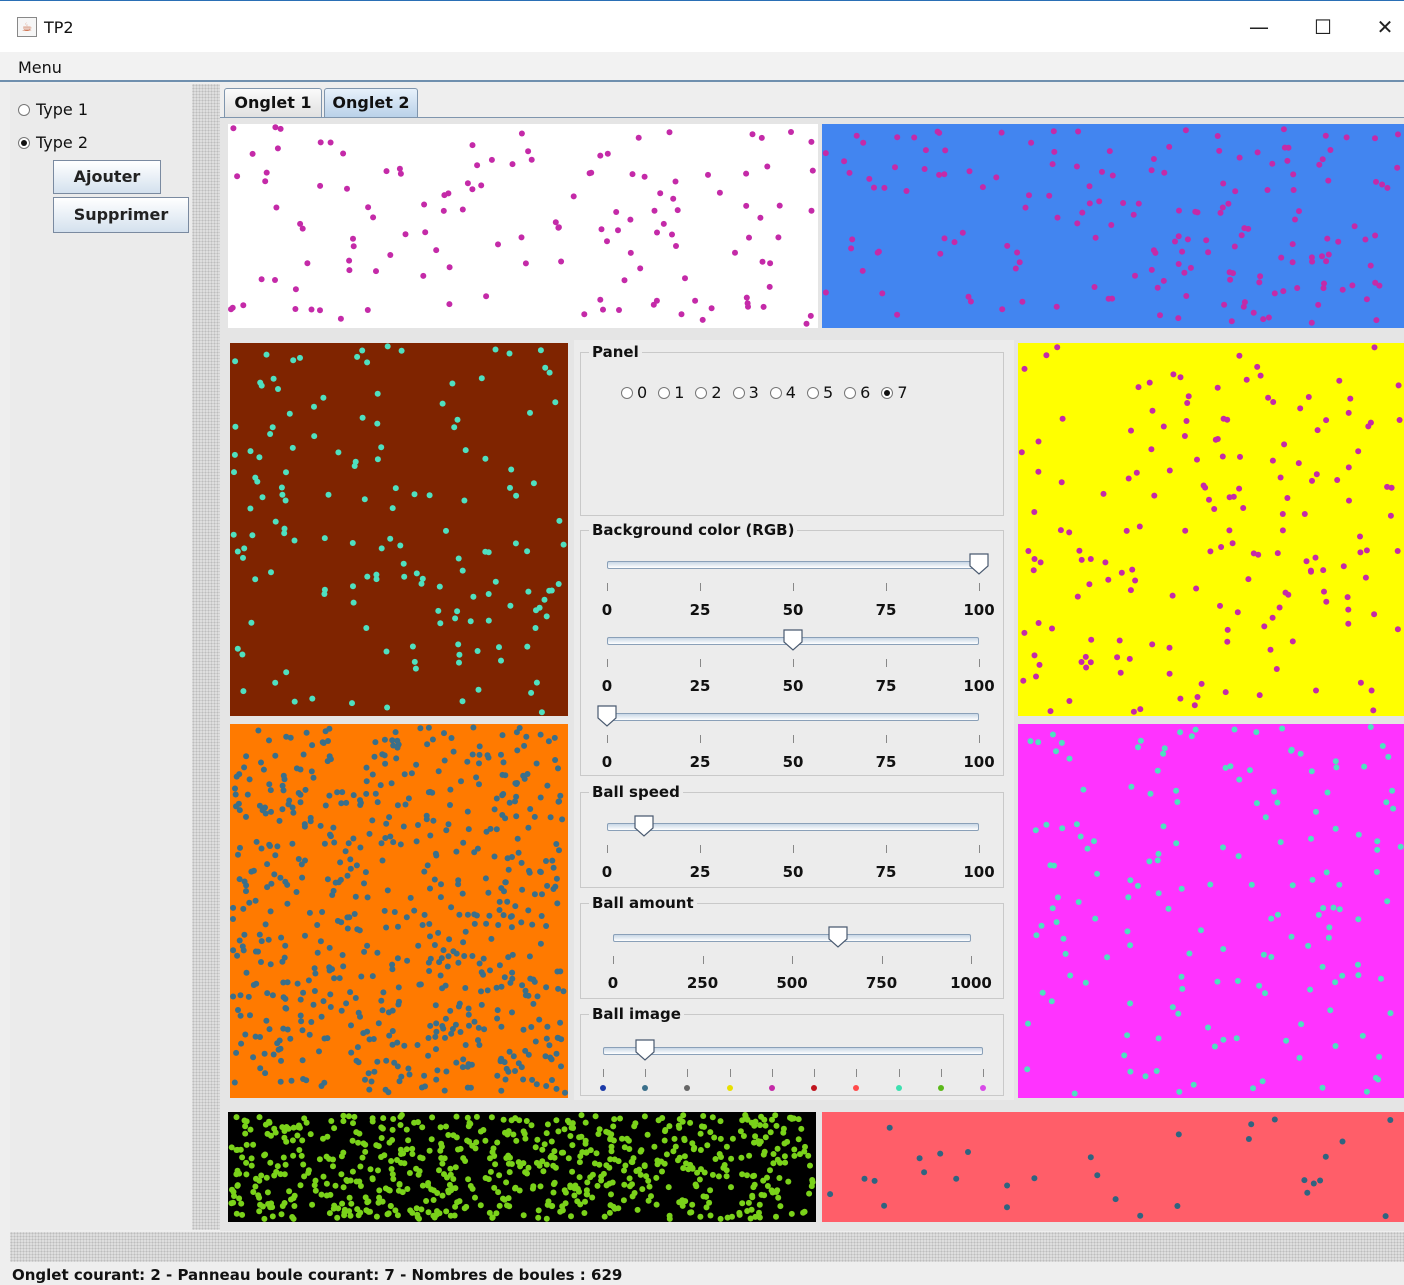  What do you see at coordinates (1259, 27) in the screenshot?
I see `minimize-button: —` at bounding box center [1259, 27].